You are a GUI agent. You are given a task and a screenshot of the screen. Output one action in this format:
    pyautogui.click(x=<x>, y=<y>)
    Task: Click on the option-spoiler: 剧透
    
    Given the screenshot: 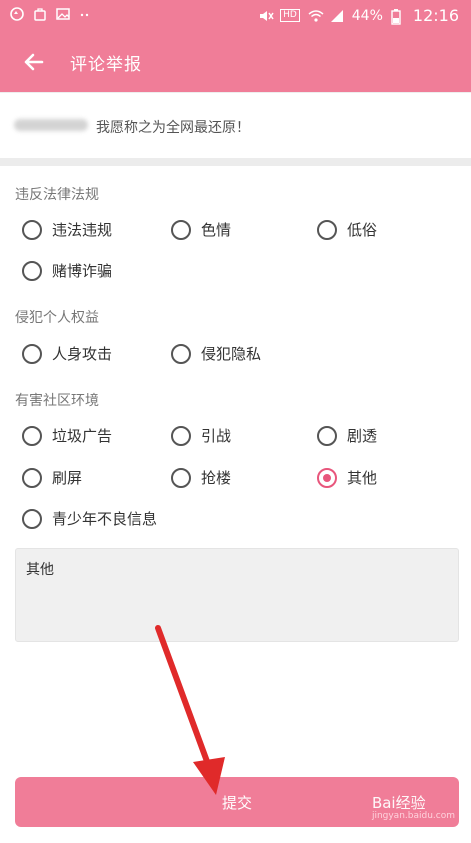 What is the action you would take?
    pyautogui.click(x=347, y=435)
    